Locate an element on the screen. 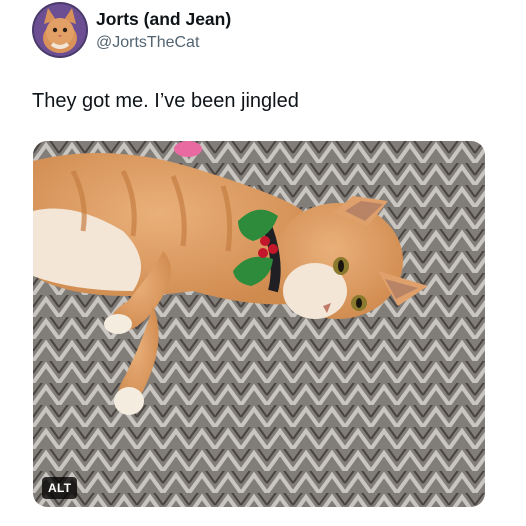 The height and width of the screenshot is (526, 526). alt-text-badge: ALT is located at coordinates (60, 488).